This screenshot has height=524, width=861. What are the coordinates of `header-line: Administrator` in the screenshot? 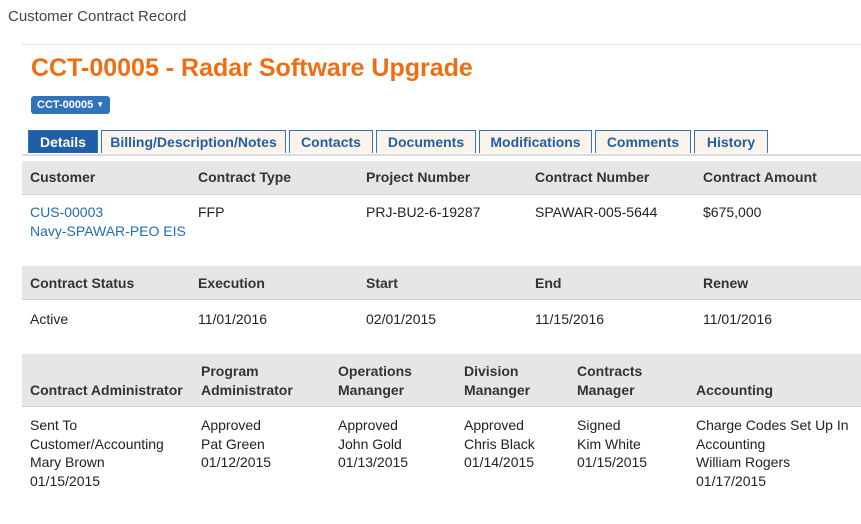 It's located at (247, 389).